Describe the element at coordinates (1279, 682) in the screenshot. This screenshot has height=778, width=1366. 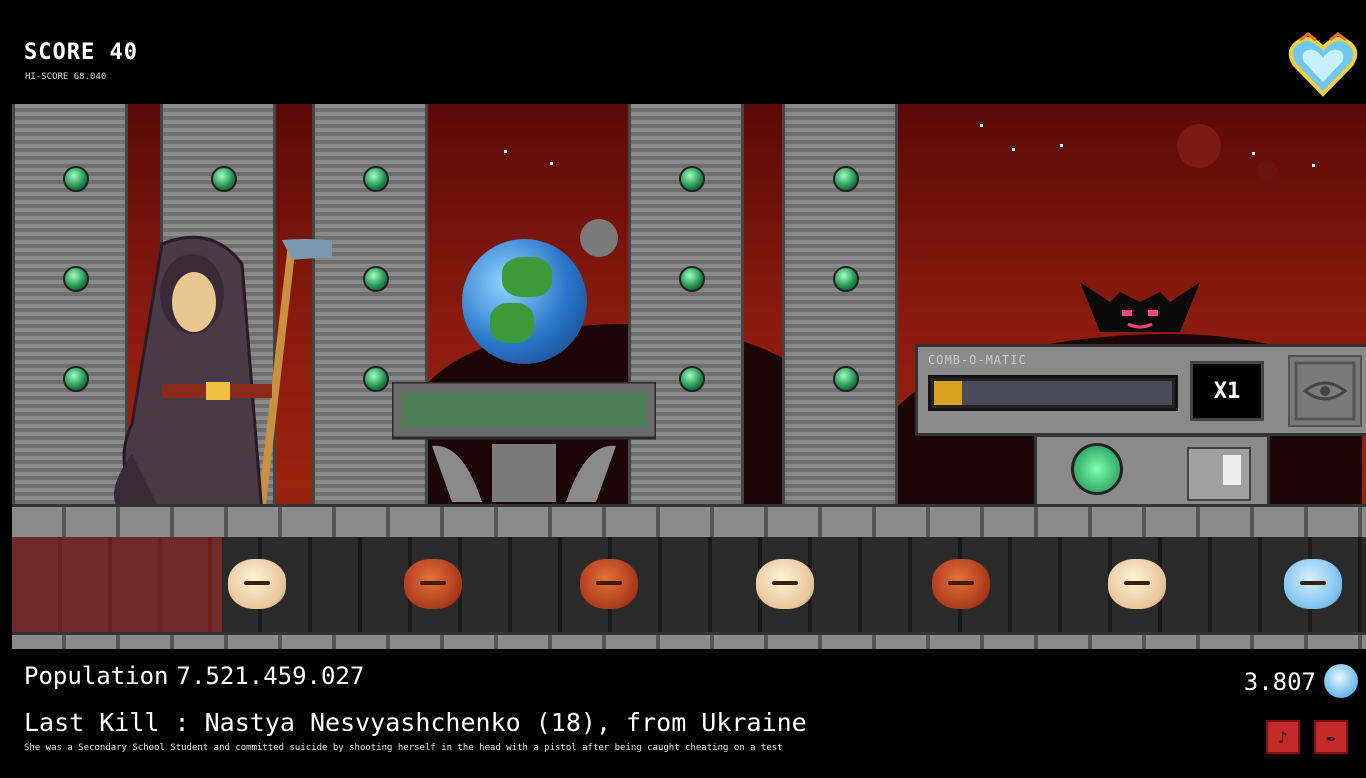
I see `souls-count: 3.807` at that location.